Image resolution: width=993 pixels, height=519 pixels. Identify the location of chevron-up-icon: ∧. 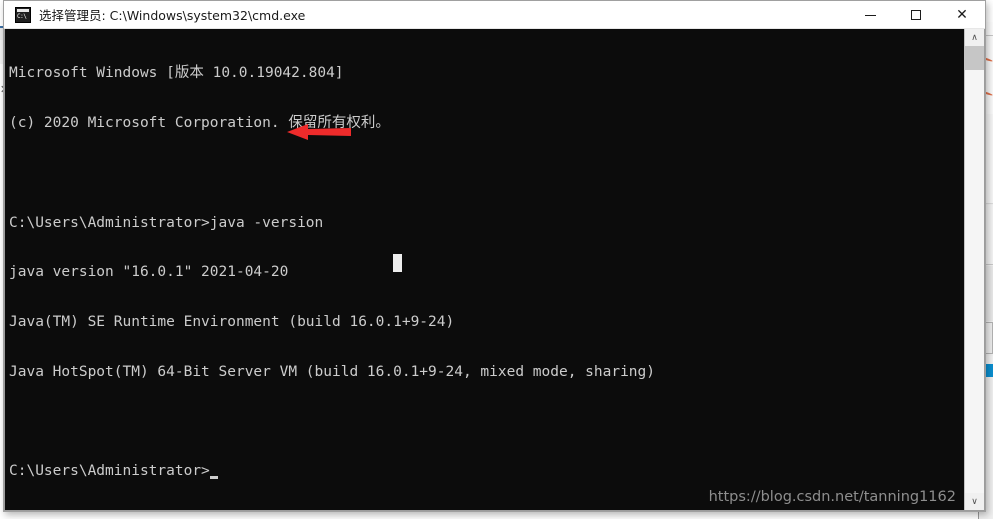
(974, 37).